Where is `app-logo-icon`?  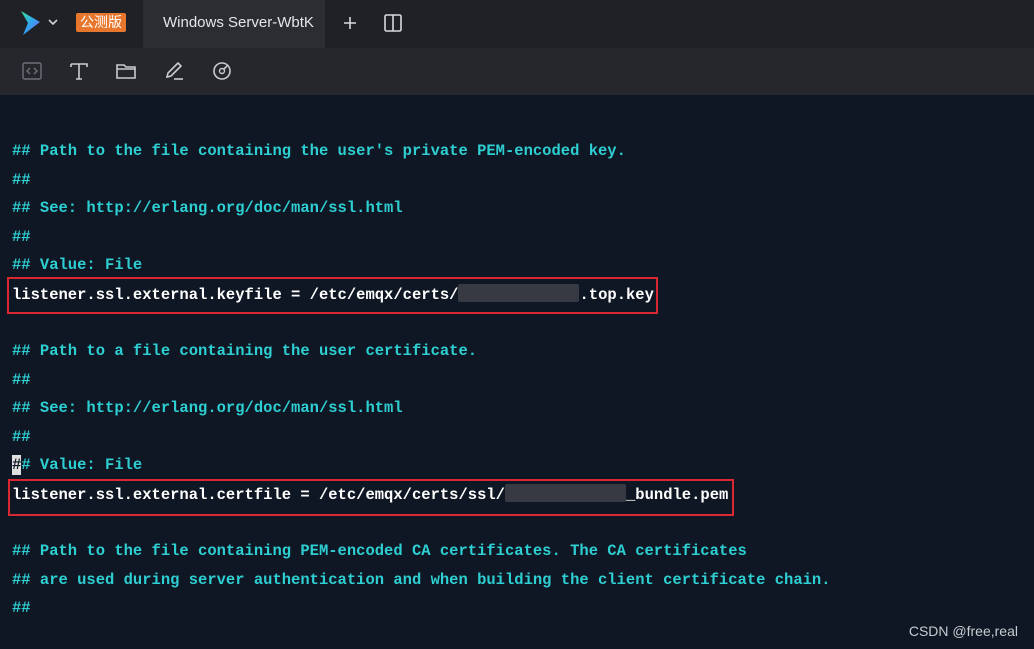
app-logo-icon is located at coordinates (31, 23).